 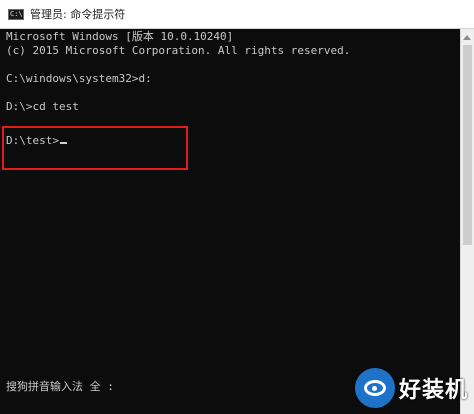 I want to click on ime-status-bar: 搜狗拼音输入法 全 :, so click(x=60, y=386).